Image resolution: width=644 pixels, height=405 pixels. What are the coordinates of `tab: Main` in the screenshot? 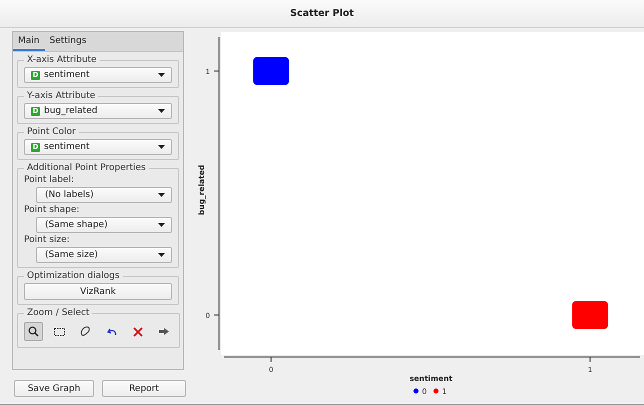 It's located at (28, 41).